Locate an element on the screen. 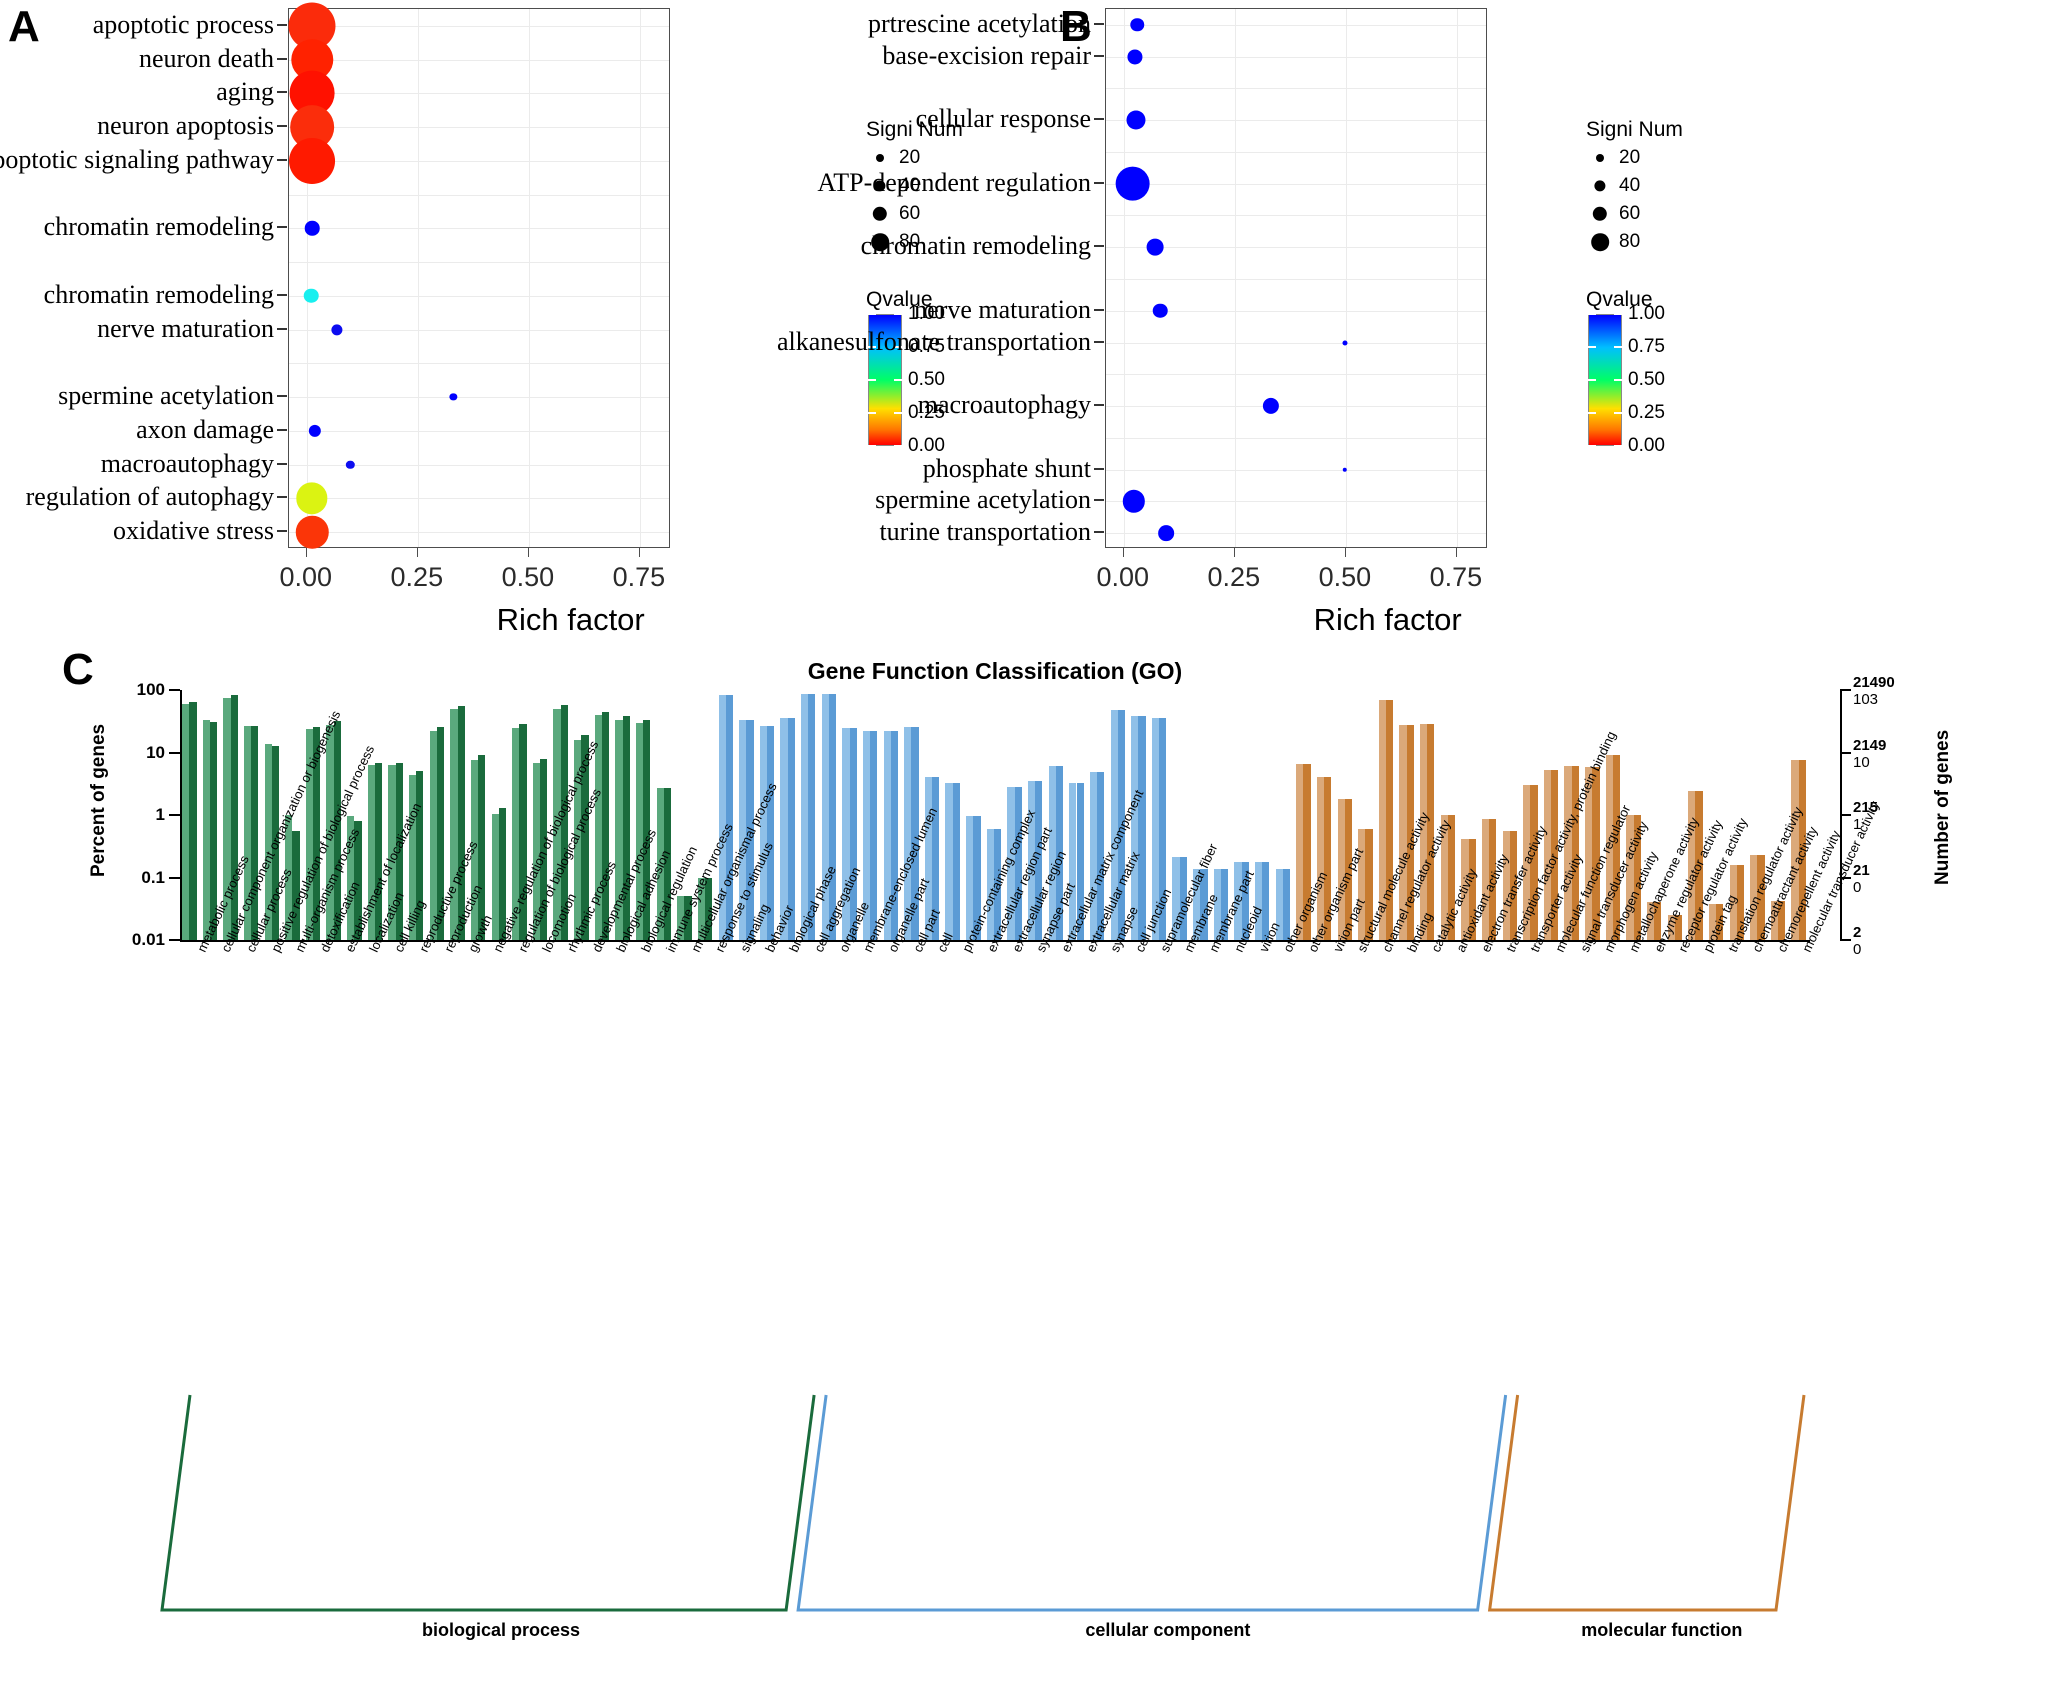  group-label: biological process is located at coordinates (501, 1630).